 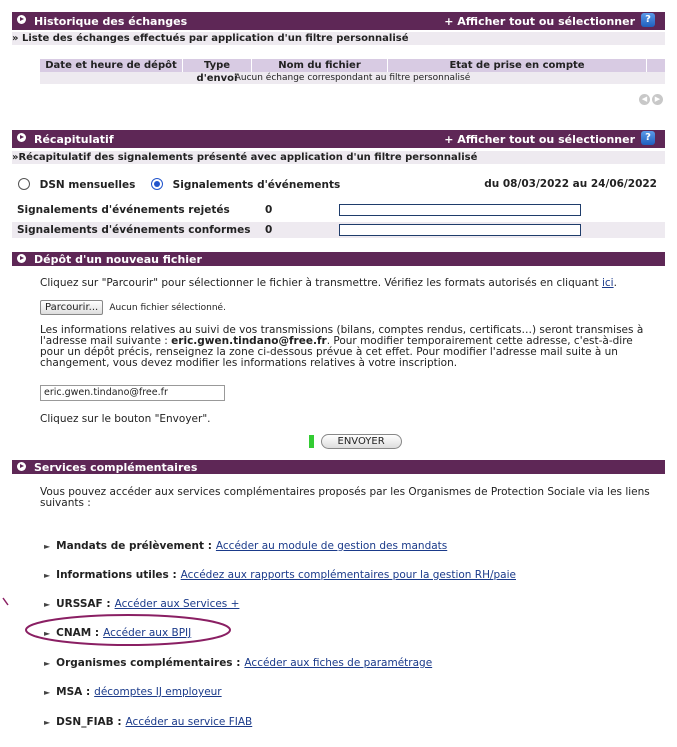 What do you see at coordinates (128, 630) in the screenshot?
I see `highlight-ellipse` at bounding box center [128, 630].